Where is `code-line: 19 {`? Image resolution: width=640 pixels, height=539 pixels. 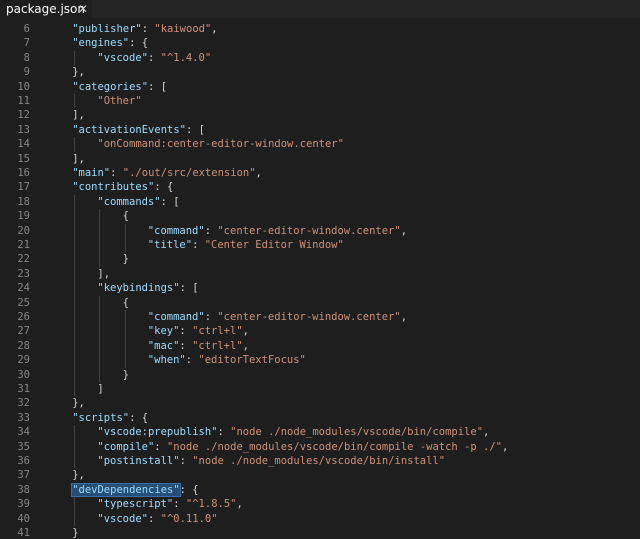
code-line: 19 { is located at coordinates (320, 216).